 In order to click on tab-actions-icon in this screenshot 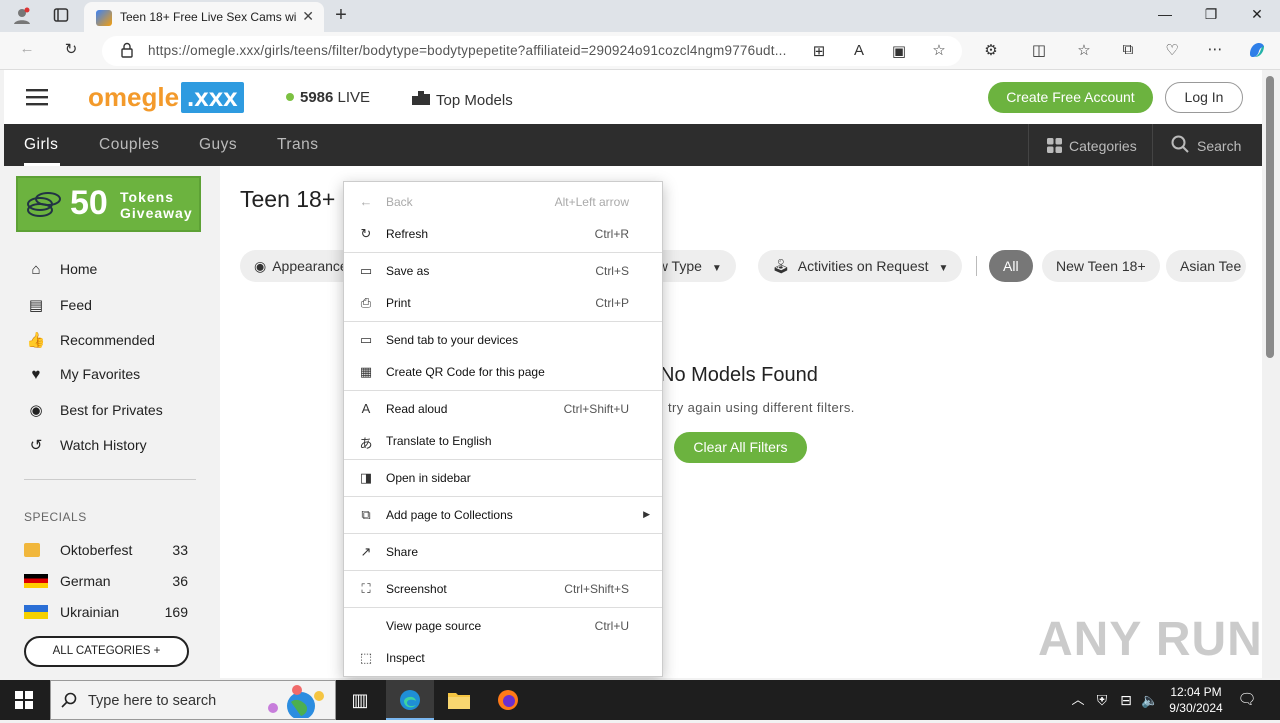, I will do `click(61, 17)`.